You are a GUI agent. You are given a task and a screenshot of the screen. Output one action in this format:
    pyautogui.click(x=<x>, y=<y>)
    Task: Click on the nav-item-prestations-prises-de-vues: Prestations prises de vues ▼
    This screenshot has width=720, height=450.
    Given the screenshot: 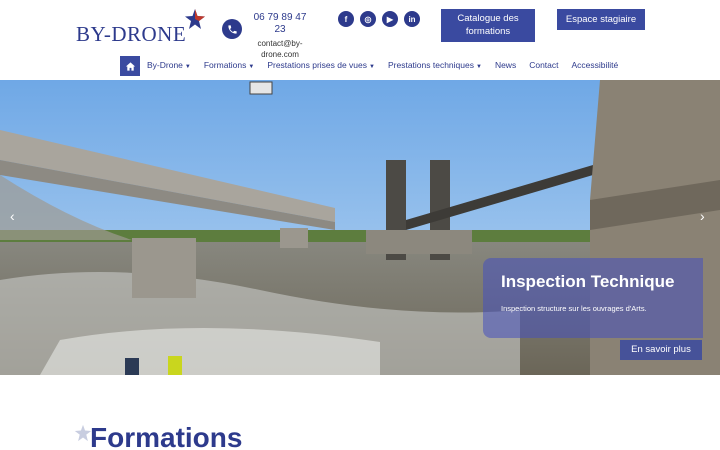 What is the action you would take?
    pyautogui.click(x=321, y=65)
    